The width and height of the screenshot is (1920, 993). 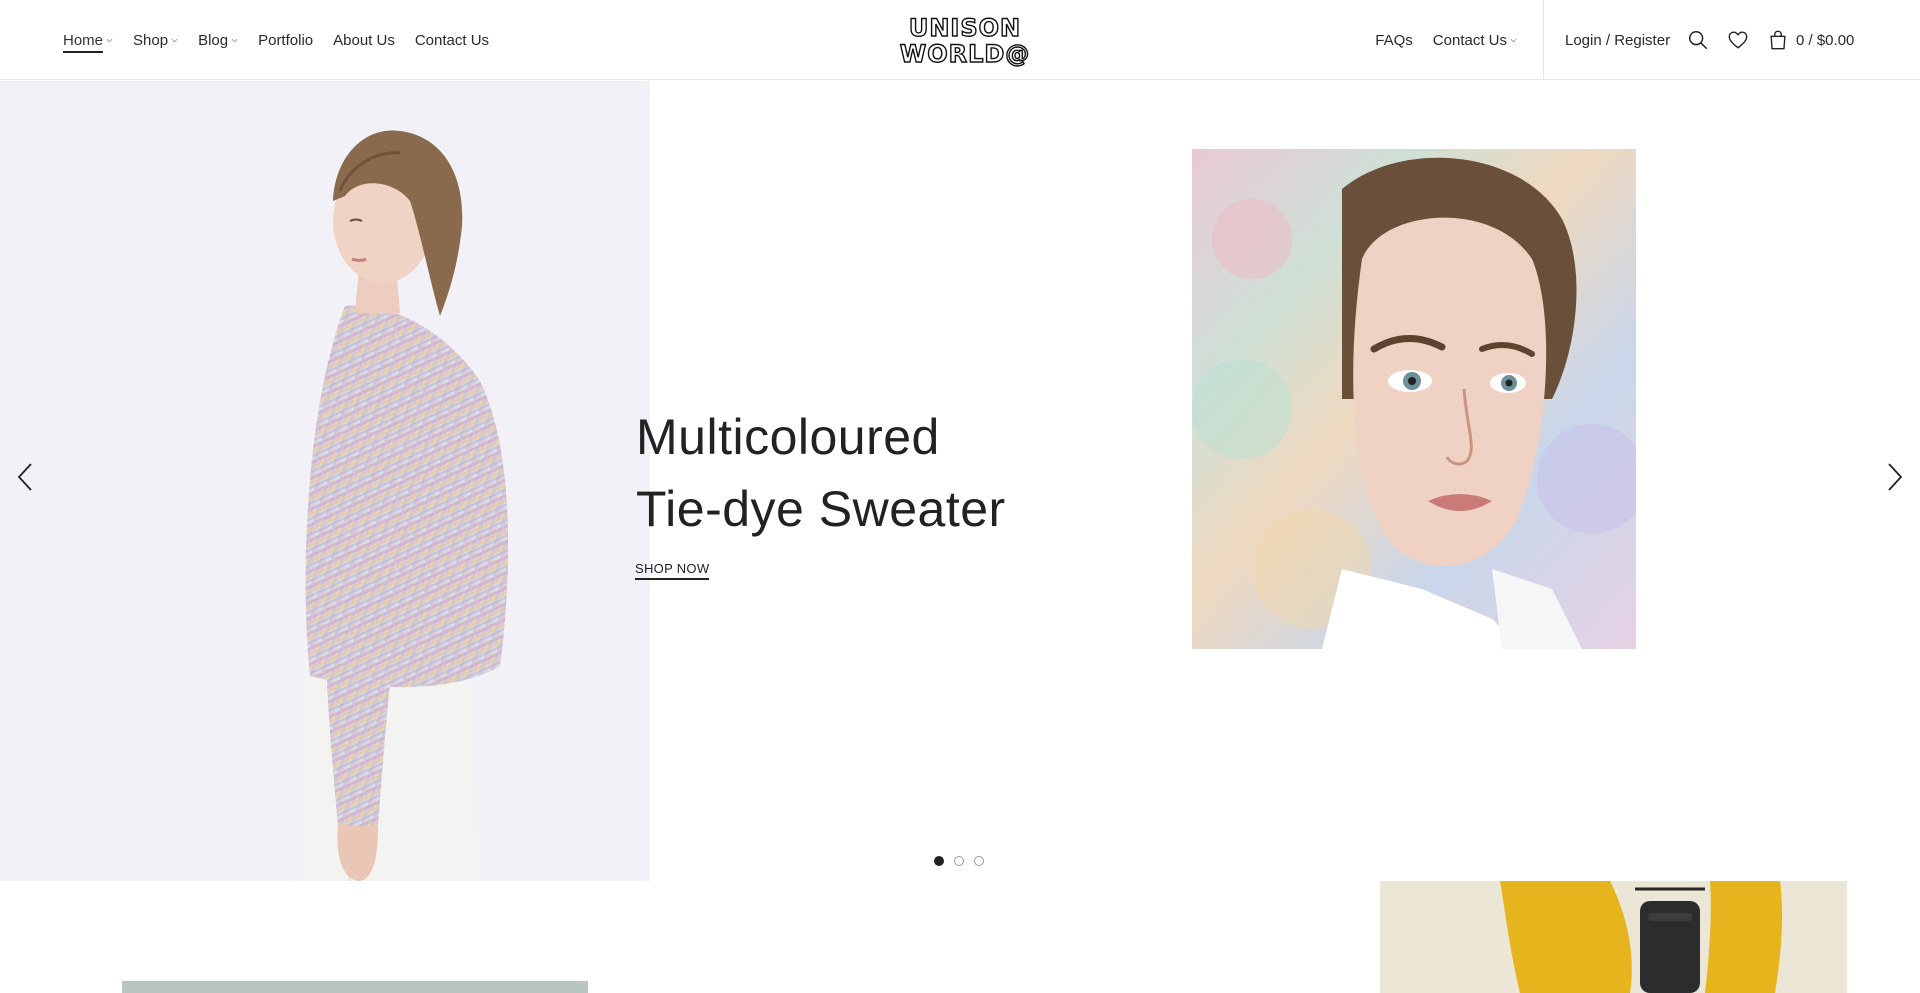 I want to click on model-portrait-image, so click(x=1414, y=399).